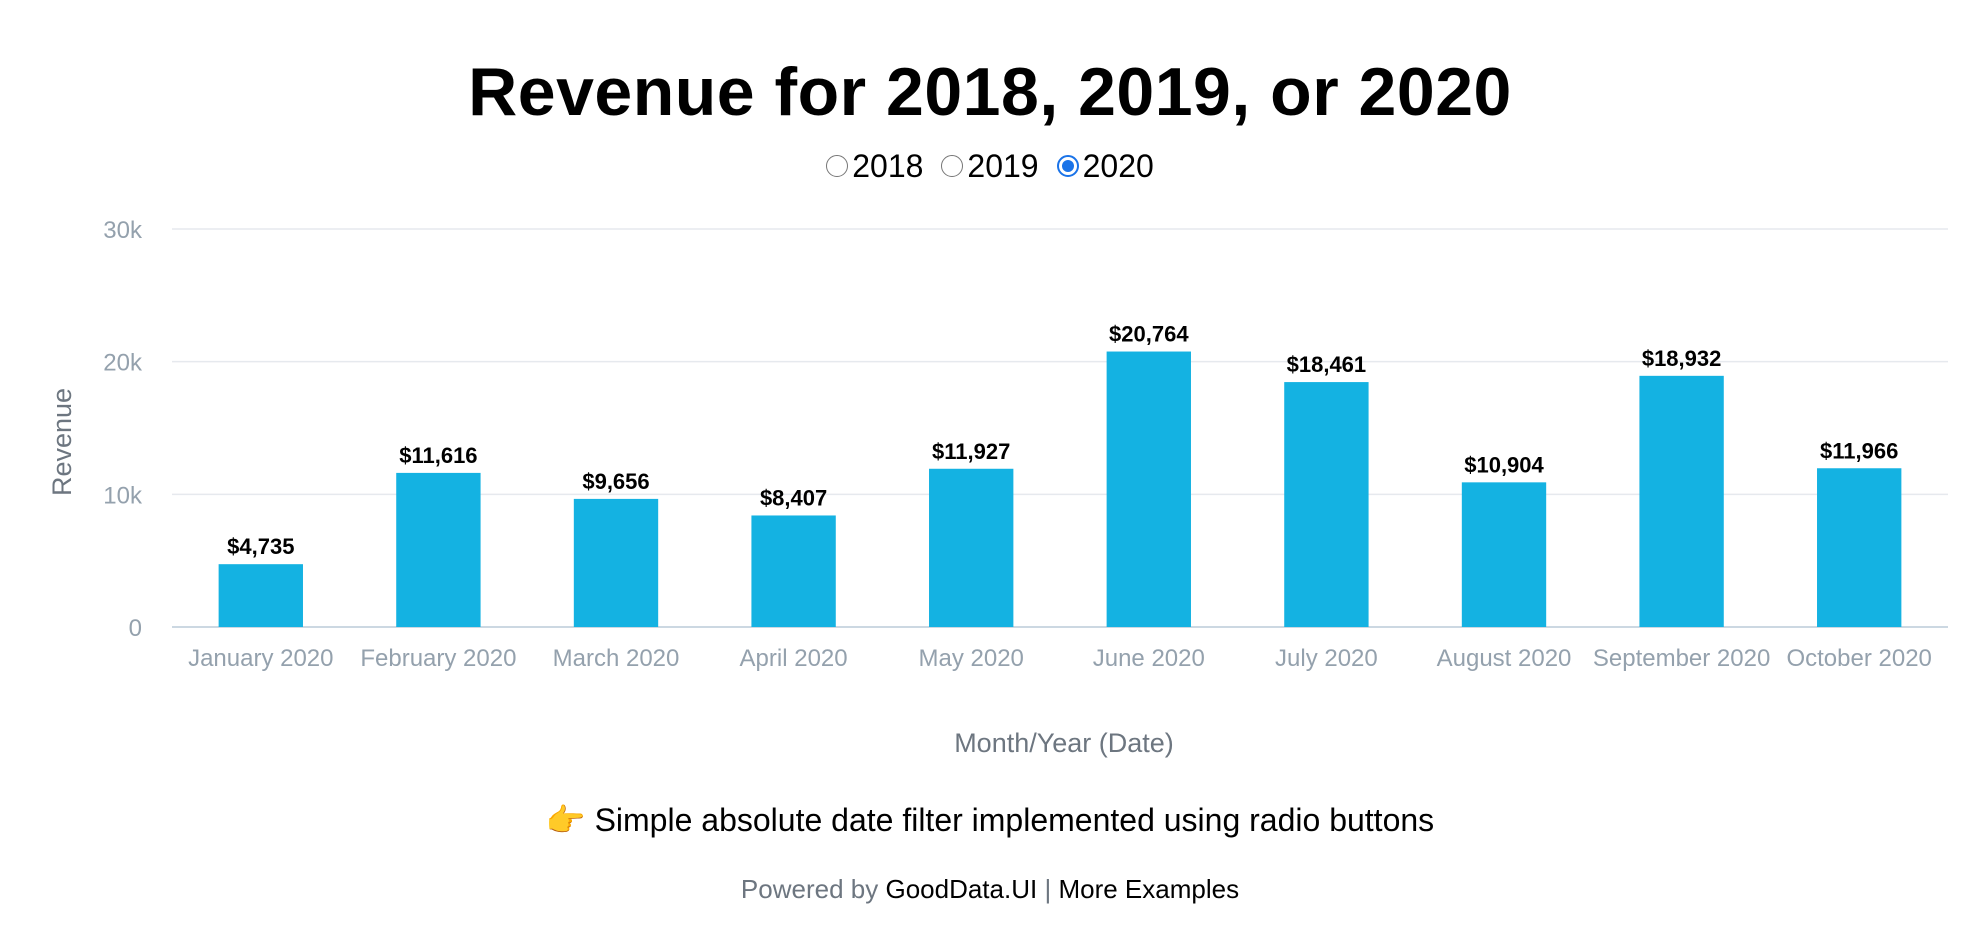  I want to click on pointing-hand-icon: 👉, so click(565, 820).